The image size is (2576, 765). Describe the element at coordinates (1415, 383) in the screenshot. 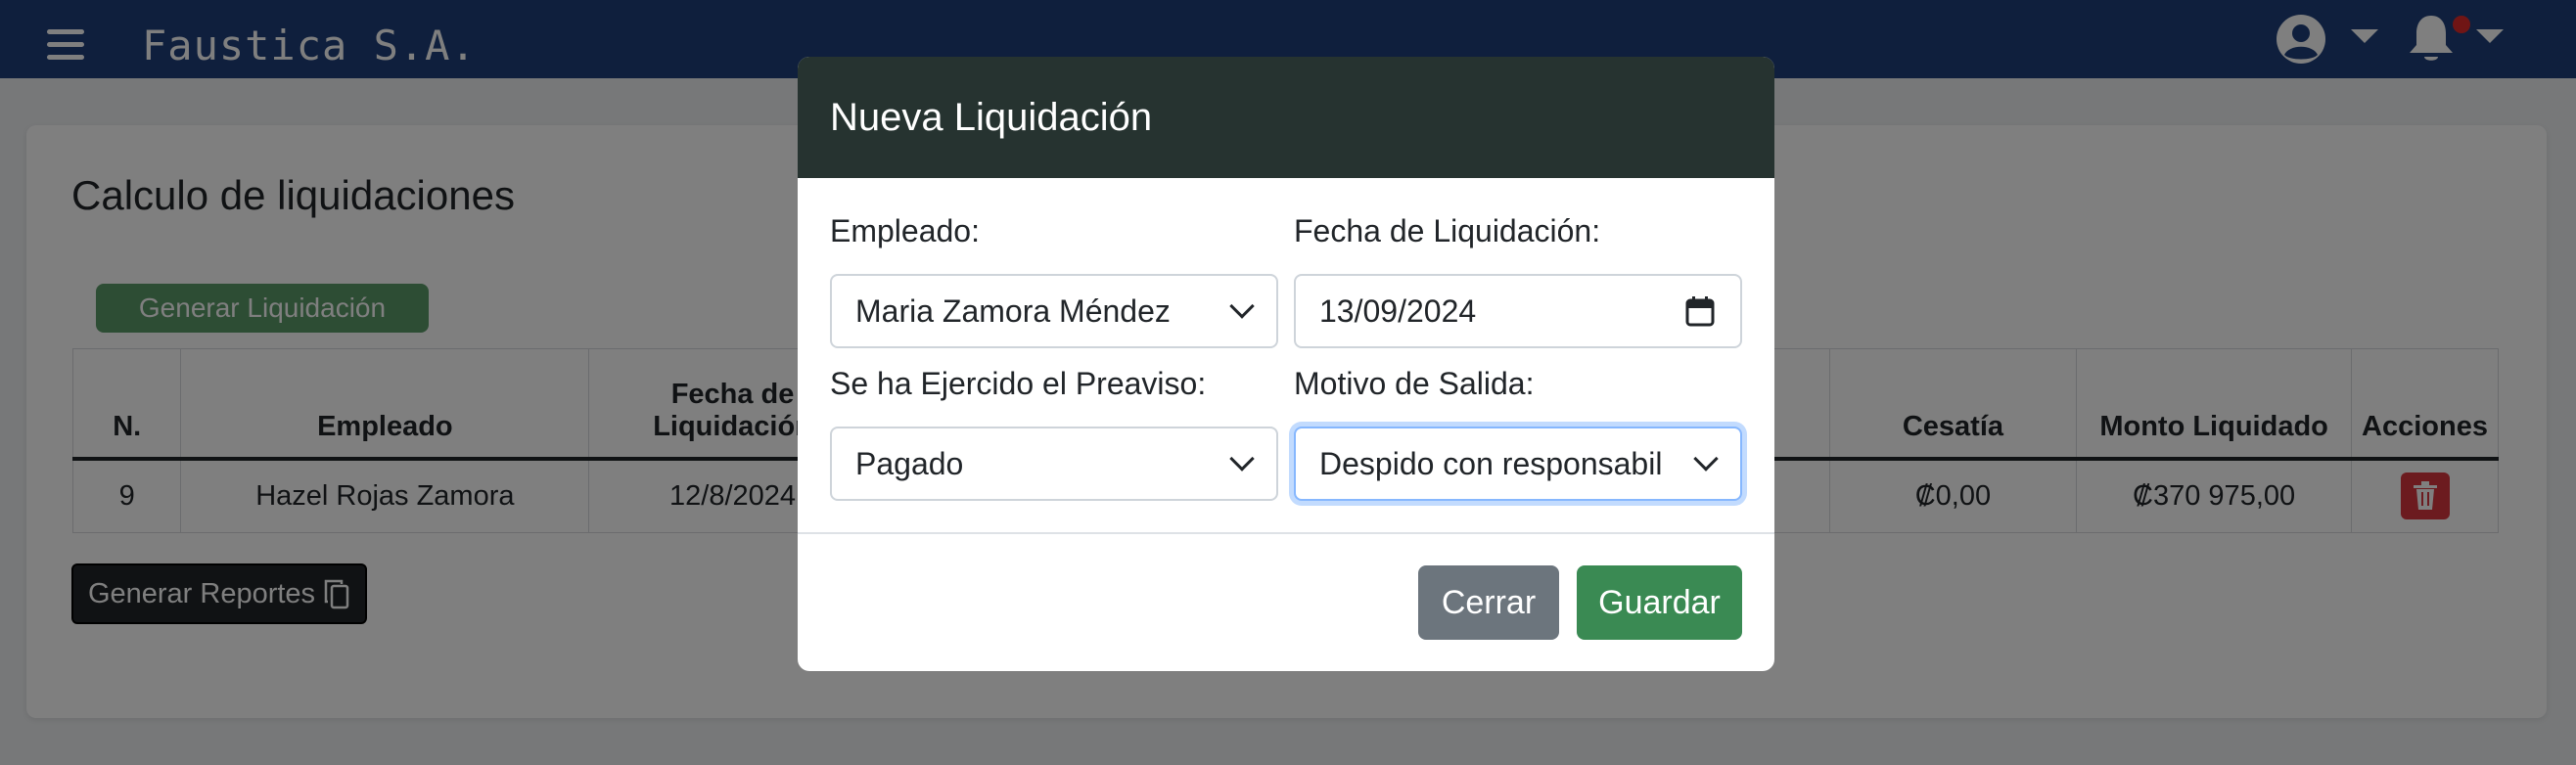

I see `motivo-label: Motivo de Salida:` at that location.